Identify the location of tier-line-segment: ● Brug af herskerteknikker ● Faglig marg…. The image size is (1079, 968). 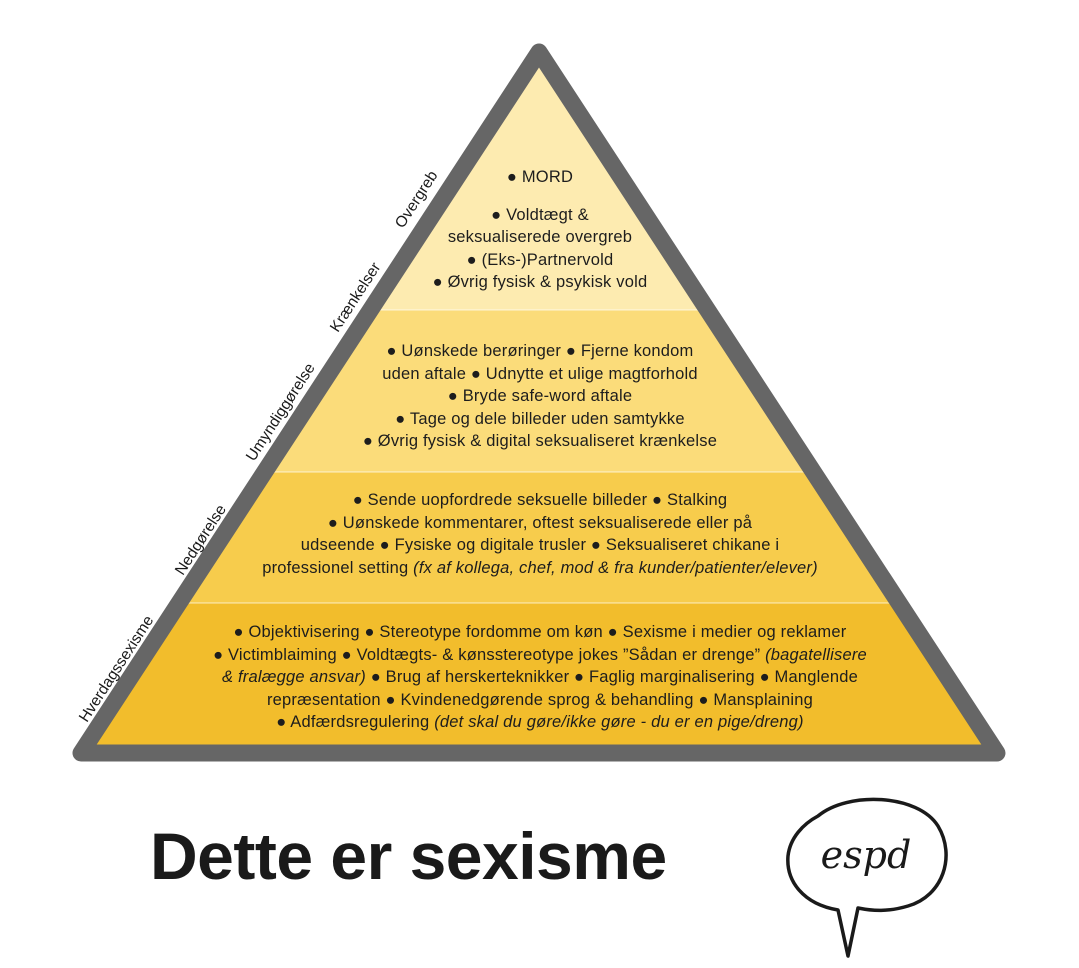
(611, 677).